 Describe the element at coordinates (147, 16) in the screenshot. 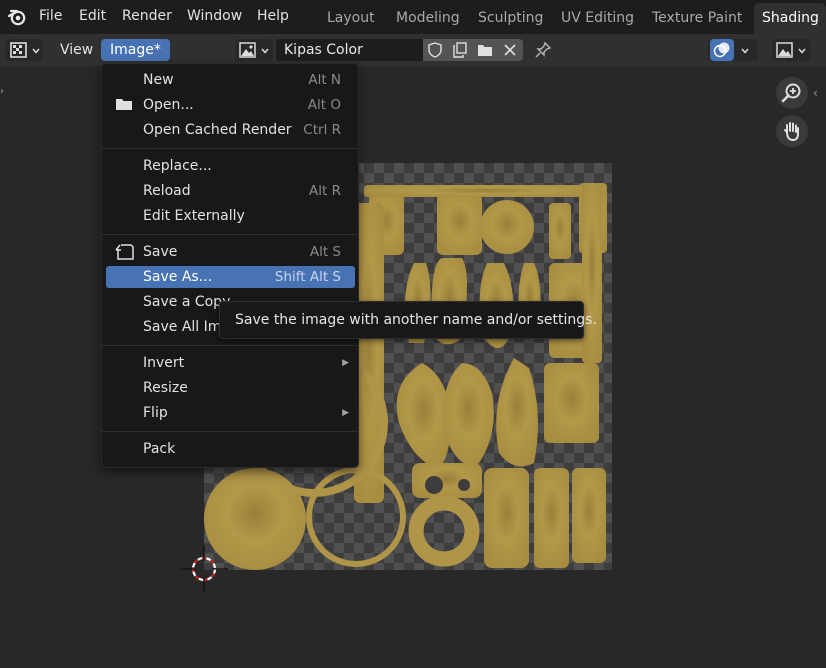

I see `menu-render: Render` at that location.